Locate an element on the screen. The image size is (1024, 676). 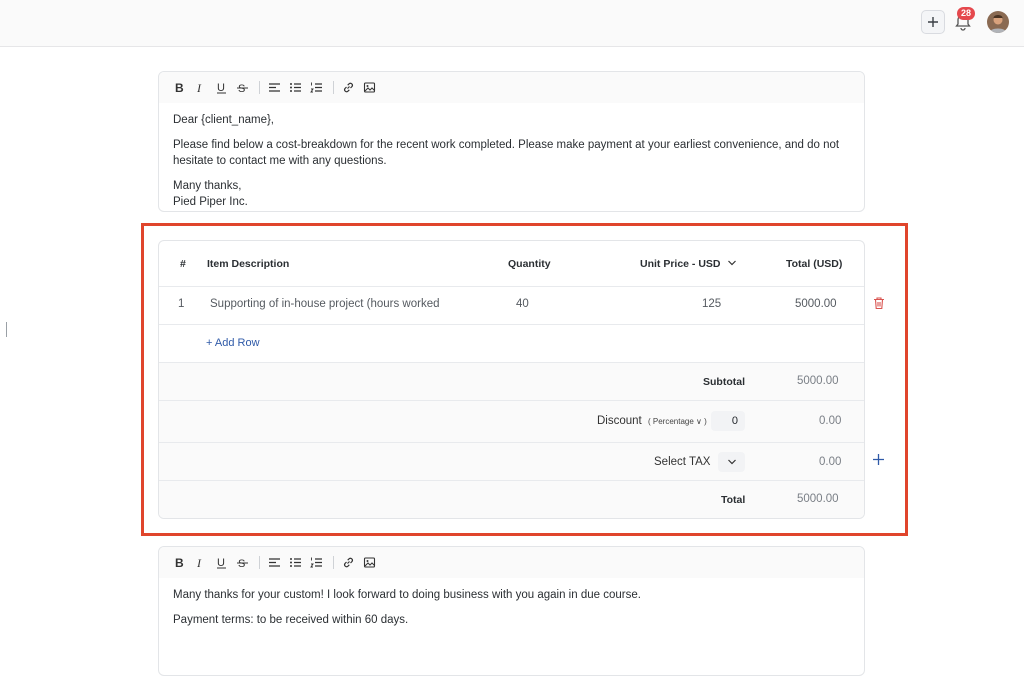
subtotal-row: Subtotal 5000.00 is located at coordinates (511, 382).